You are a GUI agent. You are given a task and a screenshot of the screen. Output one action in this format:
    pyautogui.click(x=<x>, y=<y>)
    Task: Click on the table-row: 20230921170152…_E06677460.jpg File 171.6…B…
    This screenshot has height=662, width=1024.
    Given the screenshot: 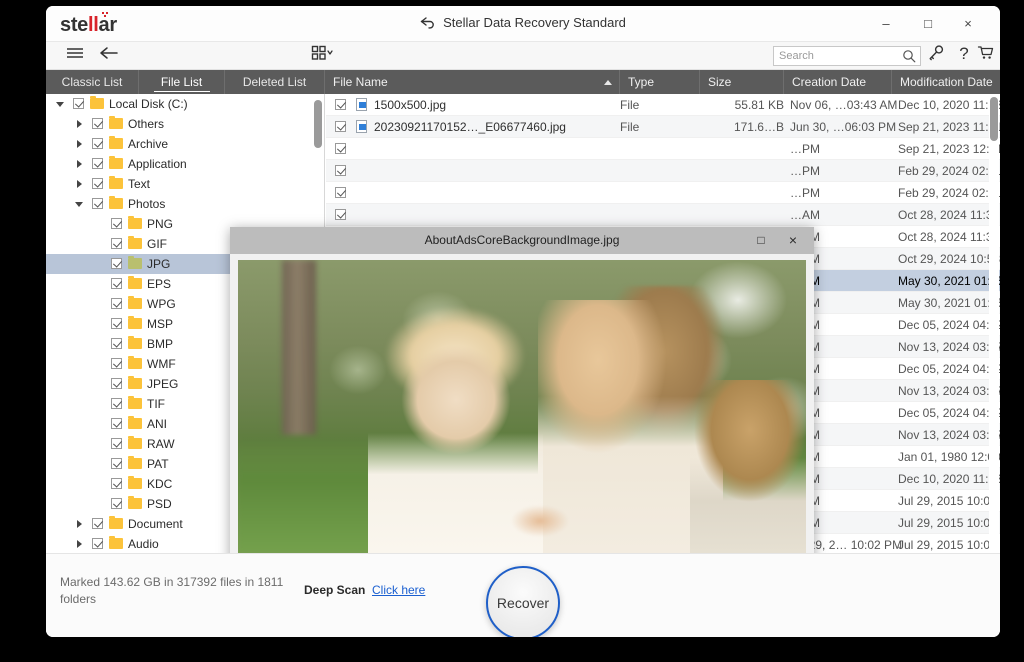 What is the action you would take?
    pyautogui.click(x=663, y=127)
    